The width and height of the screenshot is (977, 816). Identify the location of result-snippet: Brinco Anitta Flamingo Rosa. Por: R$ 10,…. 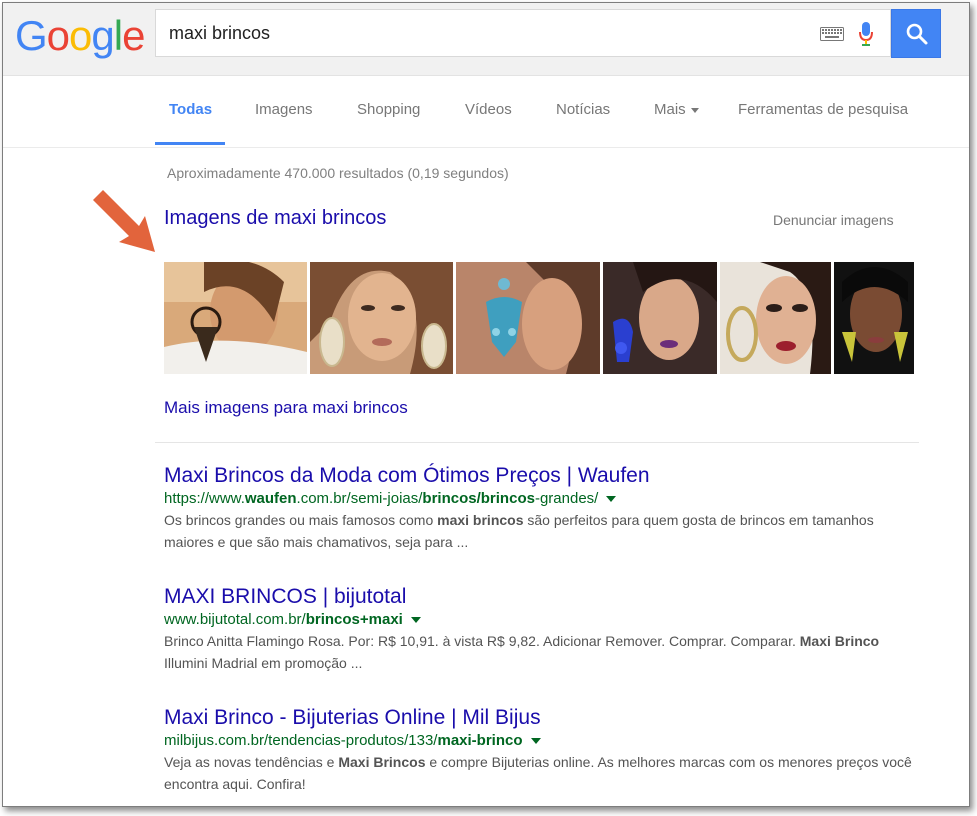
(522, 652).